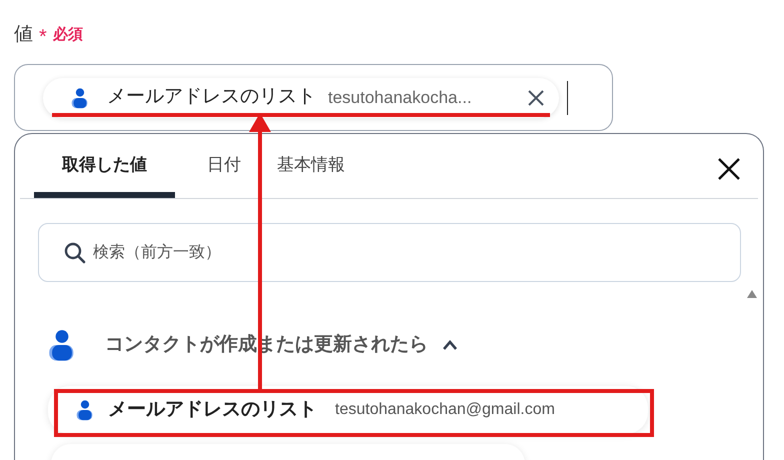 This screenshot has height=460, width=784. What do you see at coordinates (75, 252) in the screenshot?
I see `search-icon` at bounding box center [75, 252].